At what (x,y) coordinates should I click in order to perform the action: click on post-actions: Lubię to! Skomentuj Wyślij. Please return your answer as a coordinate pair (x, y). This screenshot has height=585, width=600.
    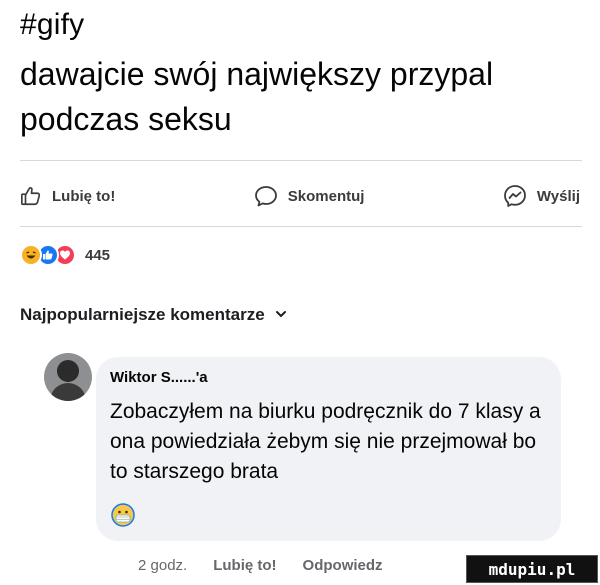
    Looking at the image, I should click on (300, 196).